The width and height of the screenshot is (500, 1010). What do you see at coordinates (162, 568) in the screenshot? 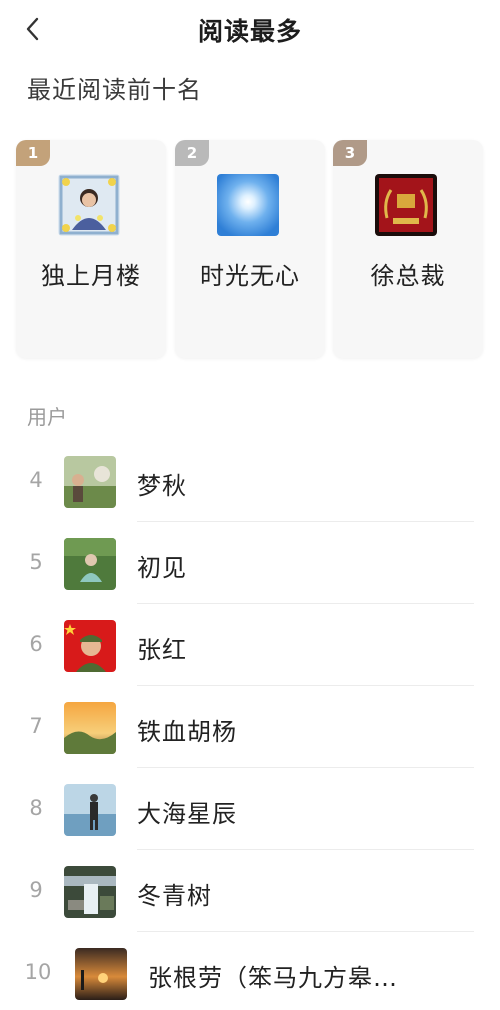
I see `user-name: 初见` at bounding box center [162, 568].